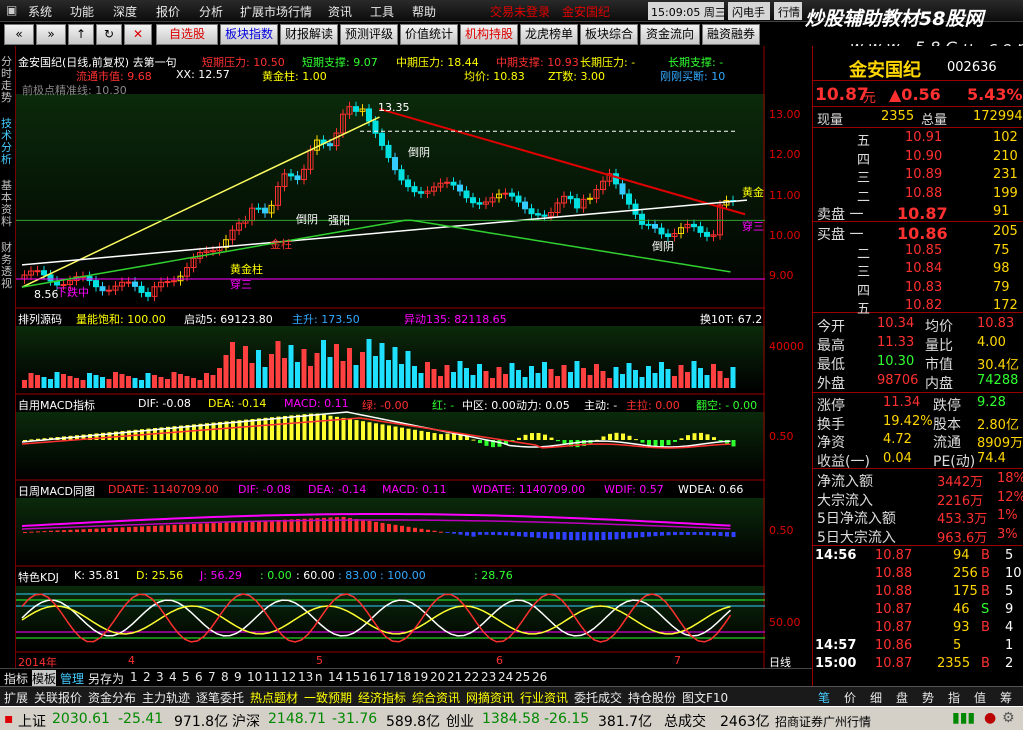  I want to click on quote-tab-4: 势, so click(928, 697).